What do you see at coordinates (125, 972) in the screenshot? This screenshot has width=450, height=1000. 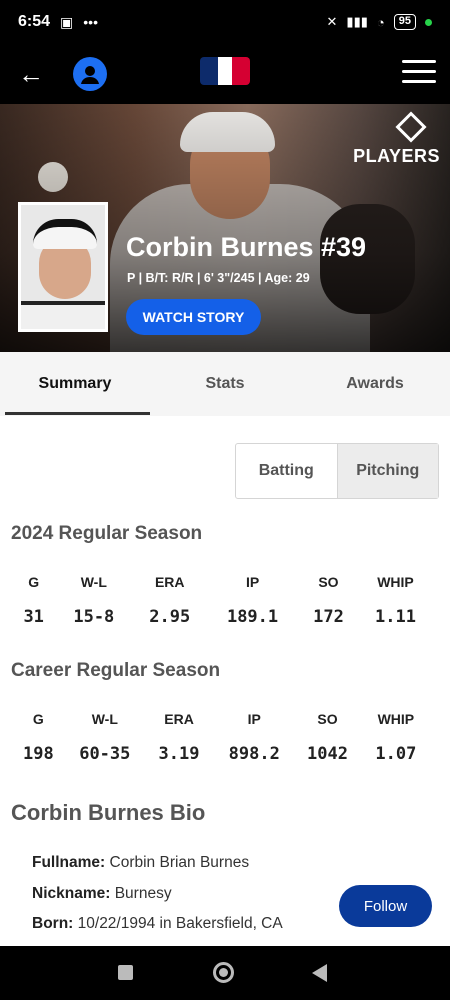 I see `recent-apps-icon` at bounding box center [125, 972].